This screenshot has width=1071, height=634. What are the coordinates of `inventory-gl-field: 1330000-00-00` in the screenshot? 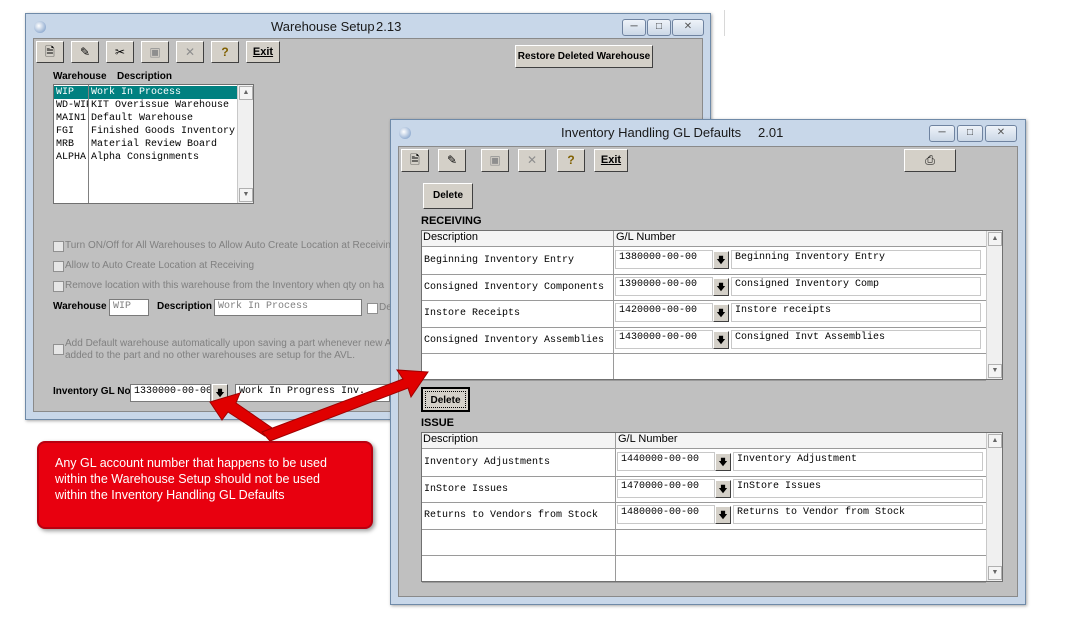 It's located at (170, 393).